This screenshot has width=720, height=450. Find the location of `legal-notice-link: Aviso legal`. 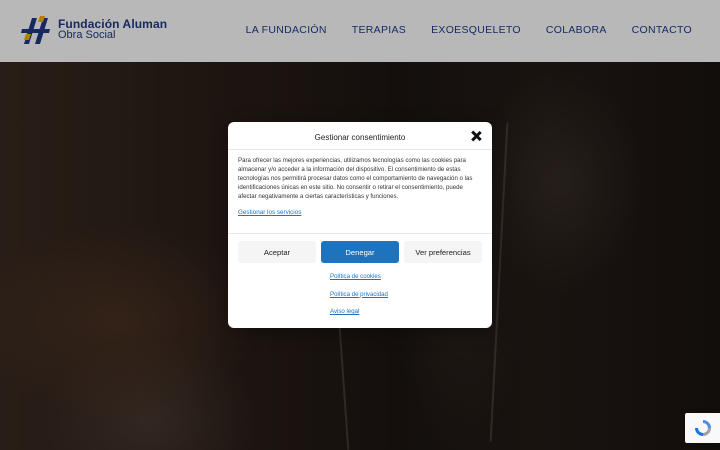

legal-notice-link: Aviso legal is located at coordinates (359, 317).